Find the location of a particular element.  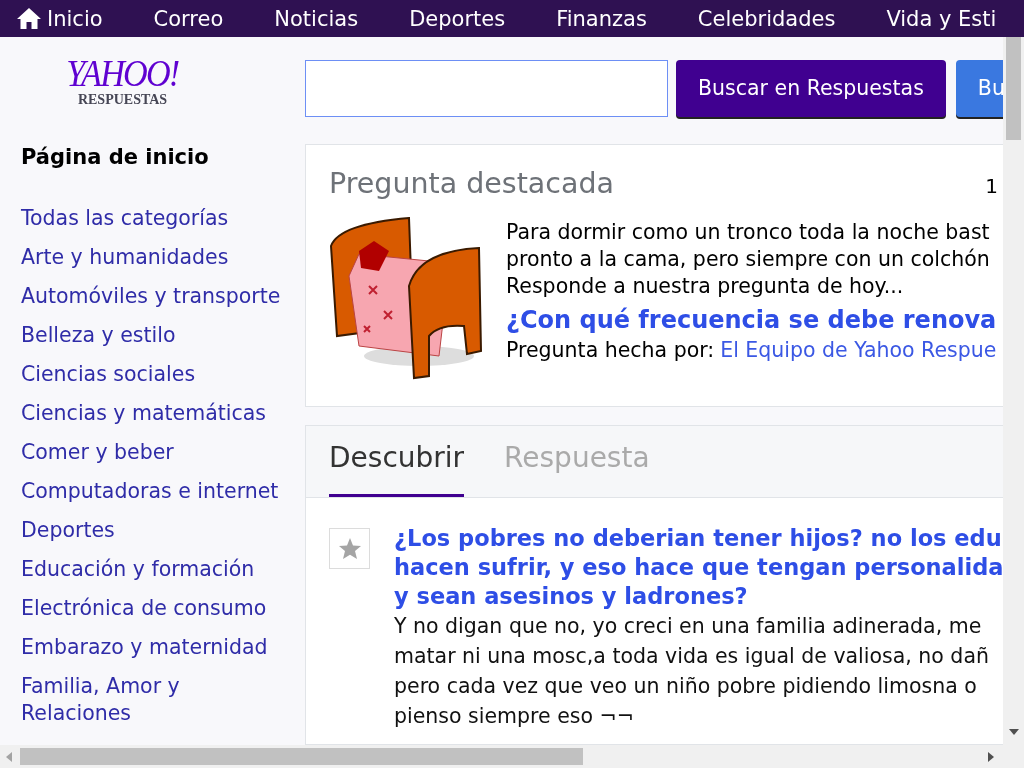

category-link: Familia, Amor y Relaciones is located at coordinates (156, 700).